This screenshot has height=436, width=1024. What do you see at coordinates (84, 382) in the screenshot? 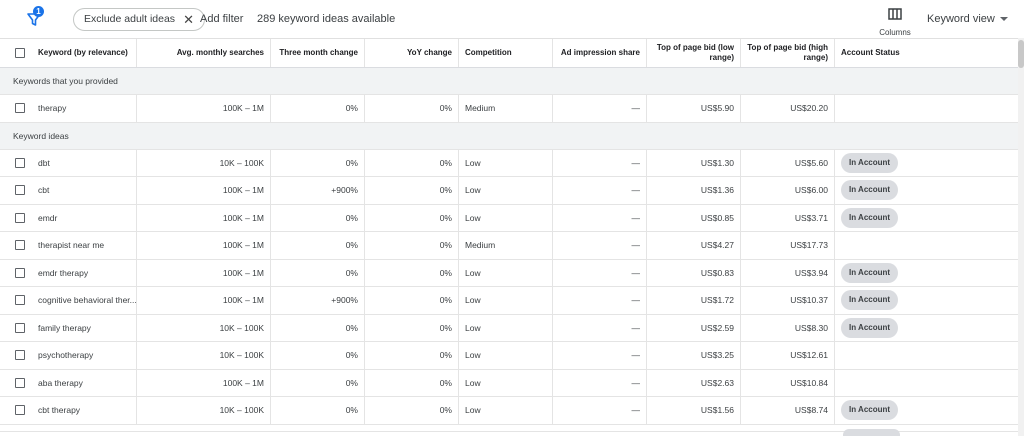
I see `keyword-cell: aba therapy` at bounding box center [84, 382].